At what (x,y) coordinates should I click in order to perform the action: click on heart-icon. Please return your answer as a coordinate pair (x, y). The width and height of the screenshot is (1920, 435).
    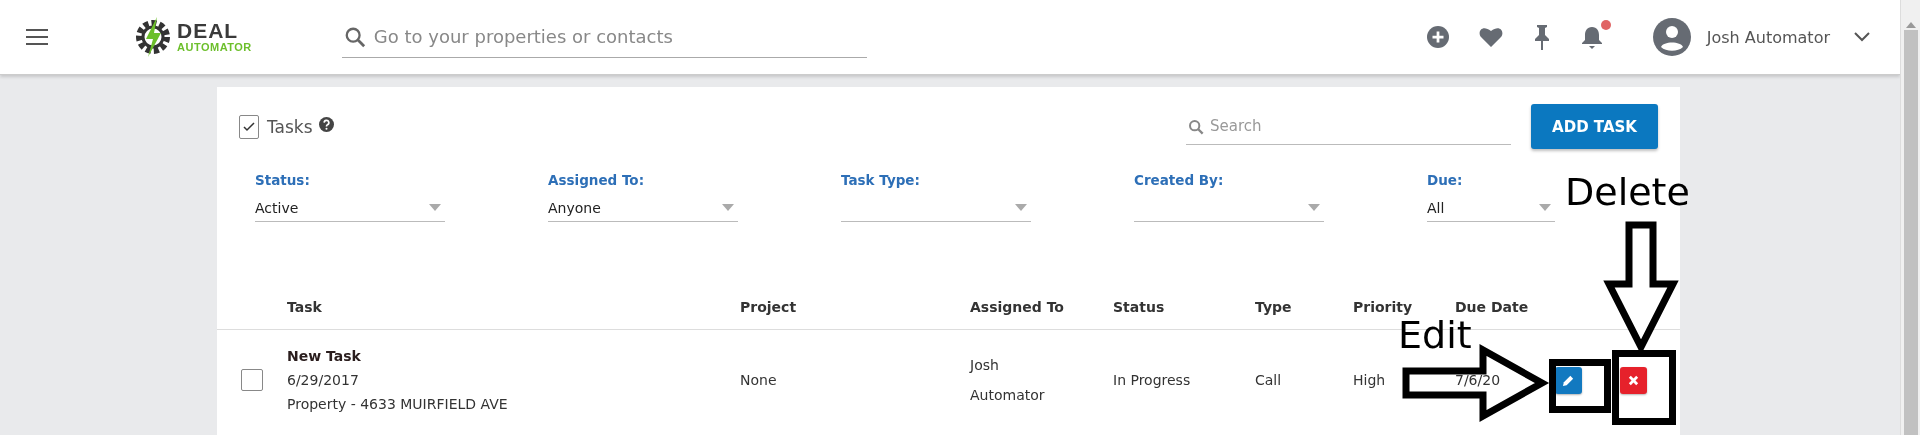
    Looking at the image, I should click on (1490, 37).